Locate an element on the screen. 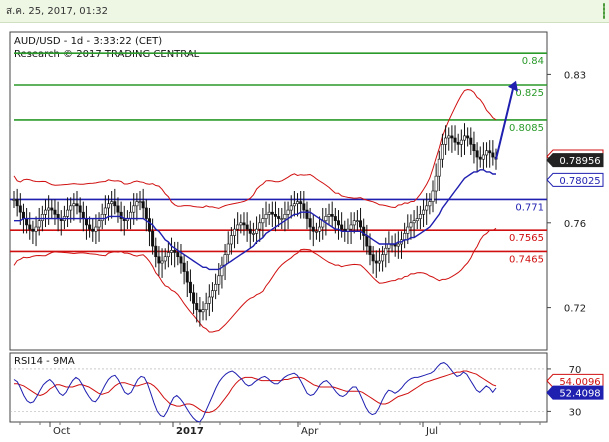 This screenshot has height=442, width=609. price-y-tick-label: 0.72 is located at coordinates (575, 309).